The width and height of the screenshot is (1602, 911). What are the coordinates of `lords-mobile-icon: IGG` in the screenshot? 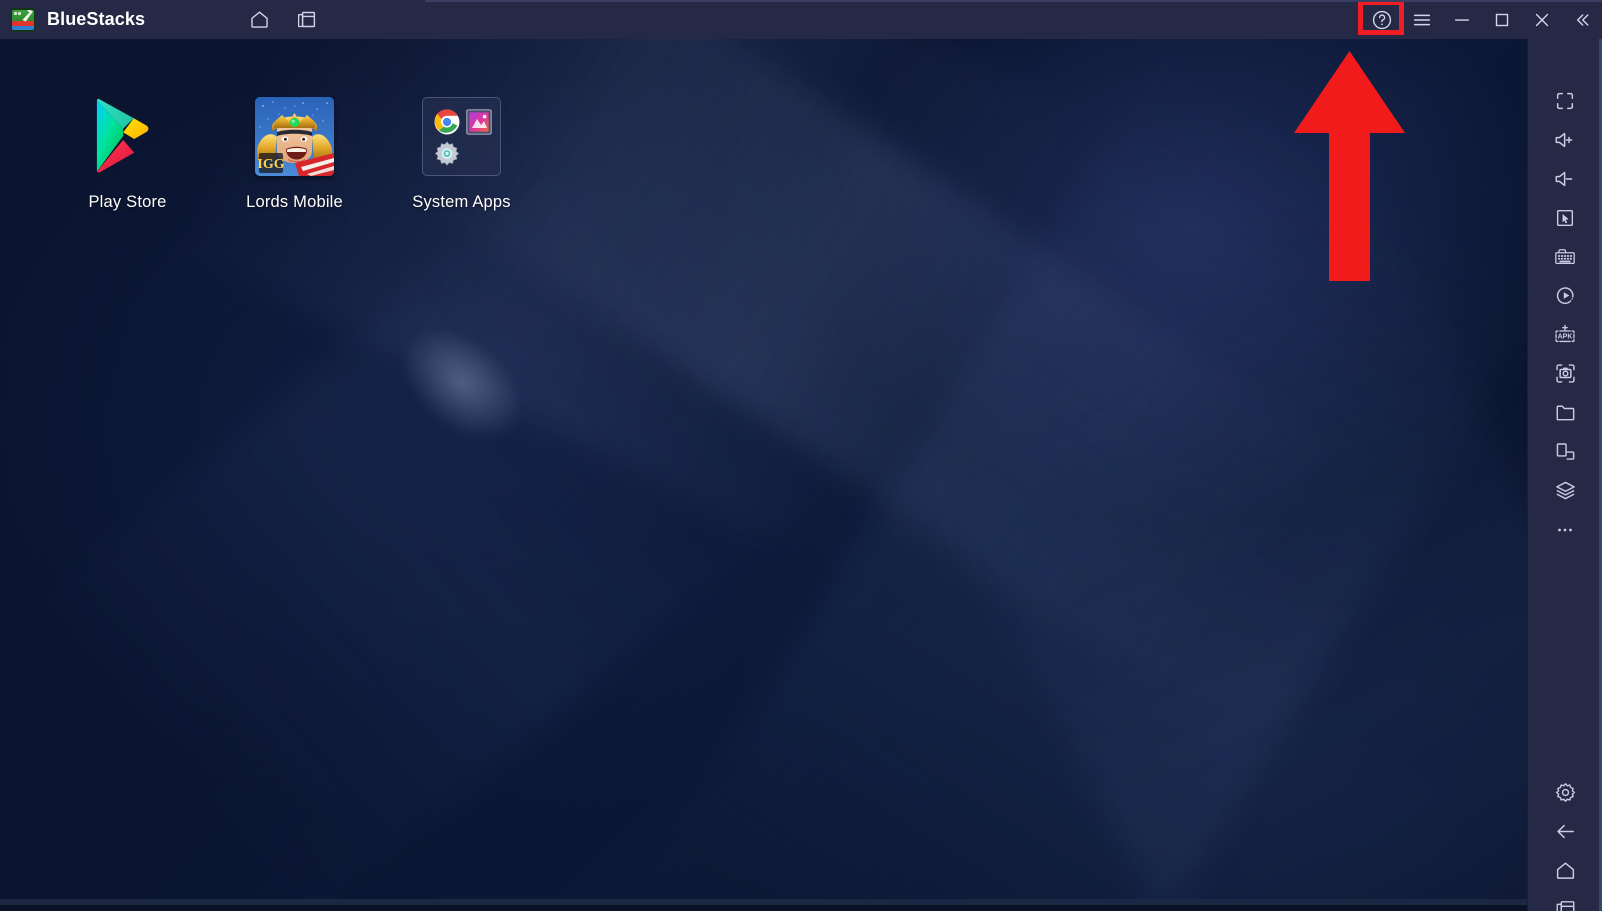 It's located at (294, 136).